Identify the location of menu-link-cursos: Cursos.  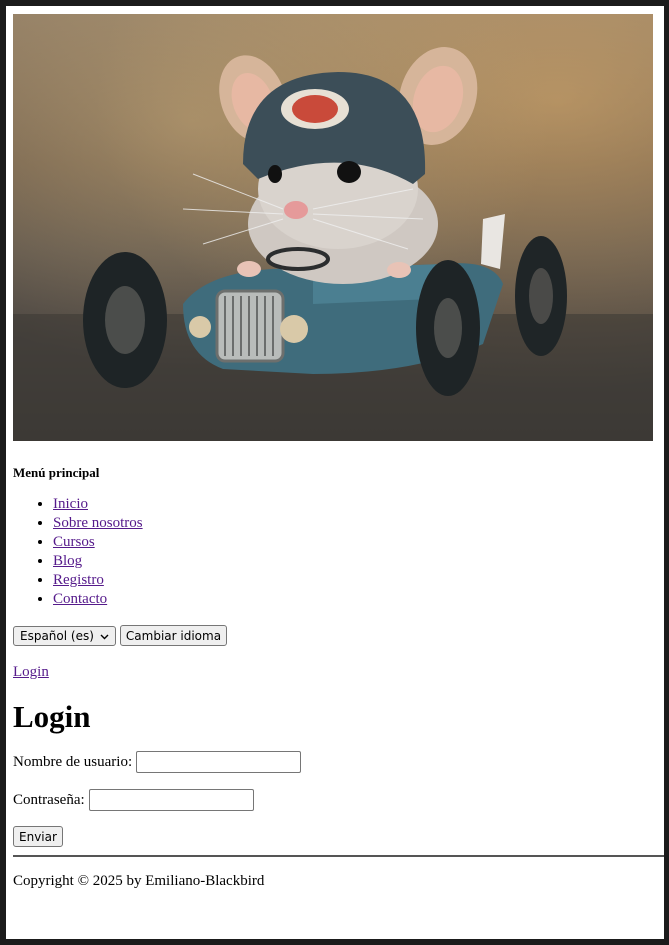
(74, 542).